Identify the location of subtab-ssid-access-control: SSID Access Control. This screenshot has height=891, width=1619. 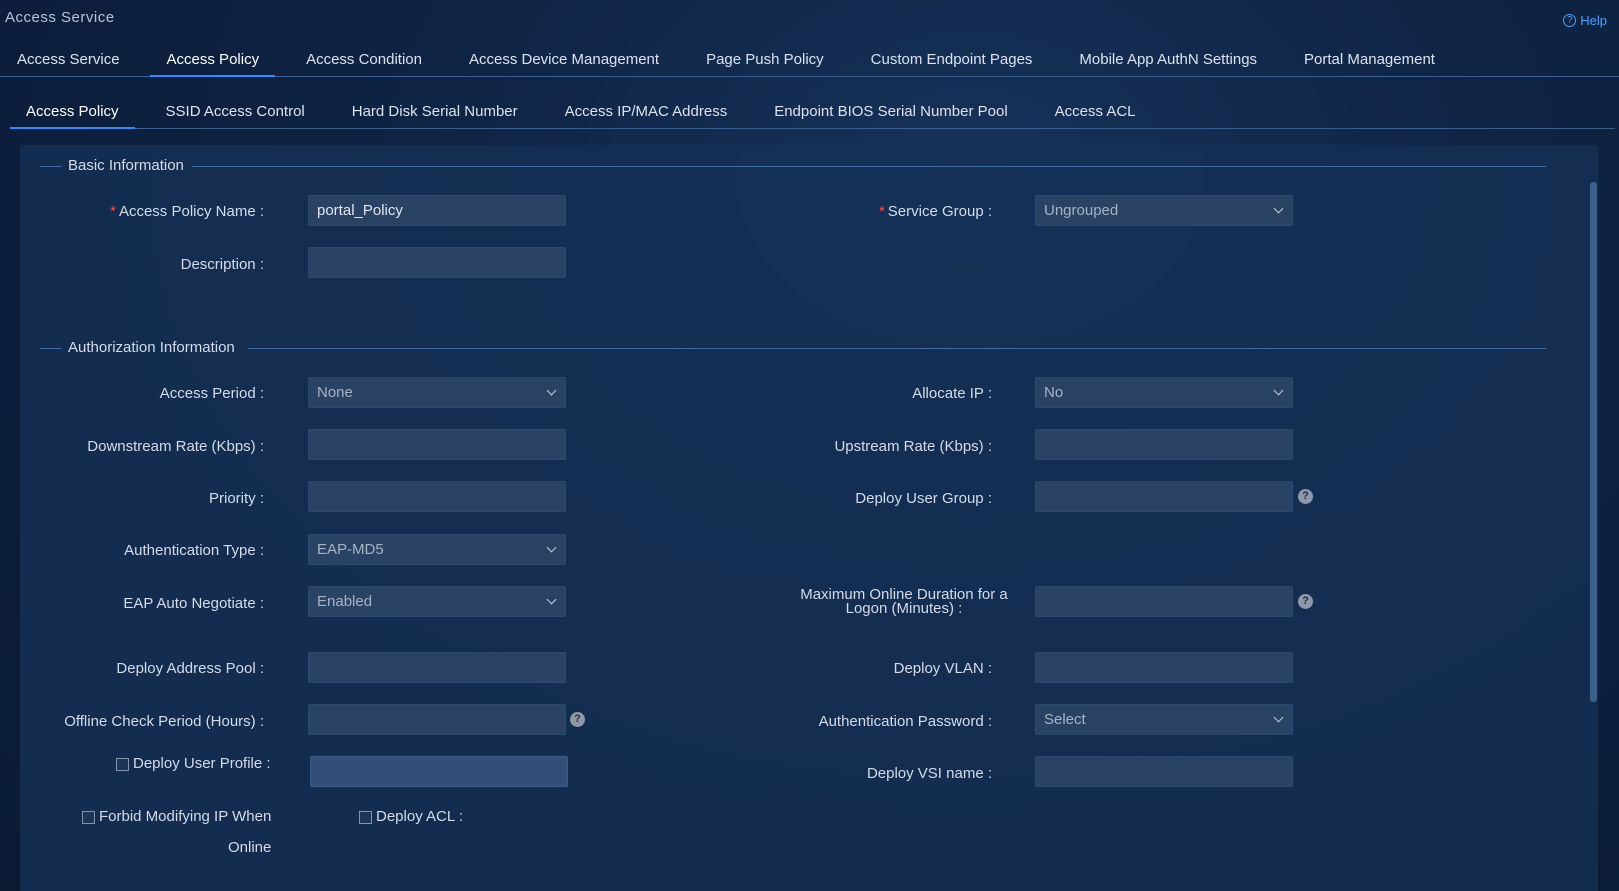
(235, 110).